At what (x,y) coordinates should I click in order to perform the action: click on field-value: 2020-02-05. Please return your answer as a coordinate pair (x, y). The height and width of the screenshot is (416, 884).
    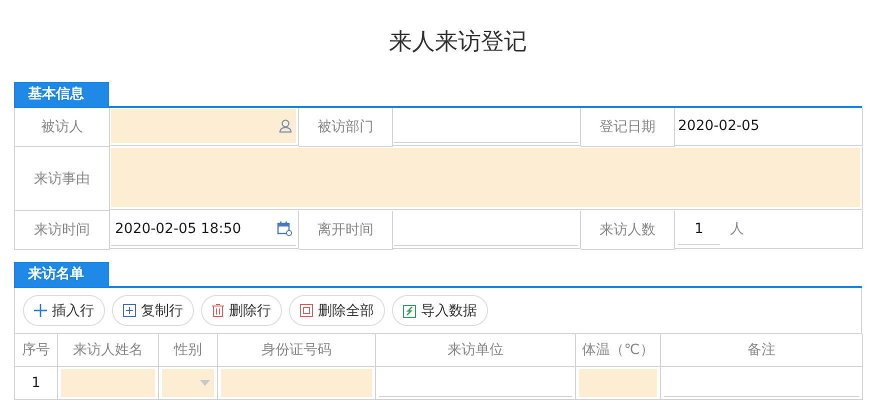
    Looking at the image, I should click on (718, 126).